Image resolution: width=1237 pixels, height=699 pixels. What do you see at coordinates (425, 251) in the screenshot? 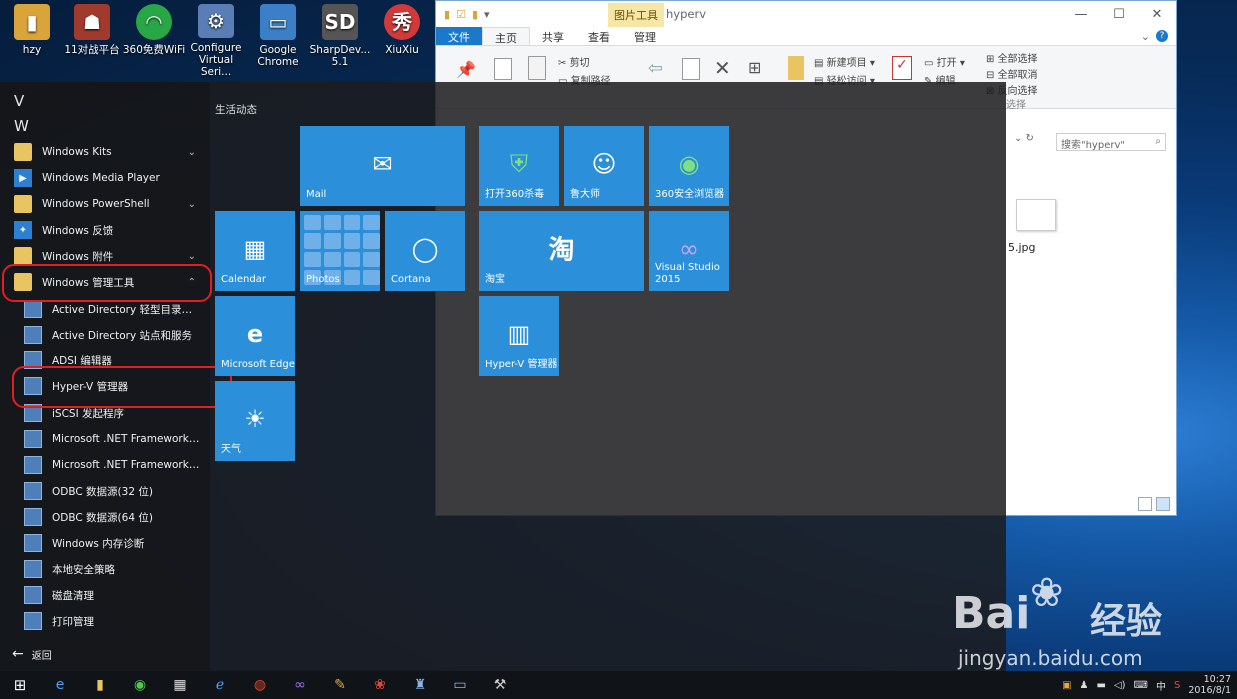
I see `tile-cortana: ◯ Cortana` at bounding box center [425, 251].